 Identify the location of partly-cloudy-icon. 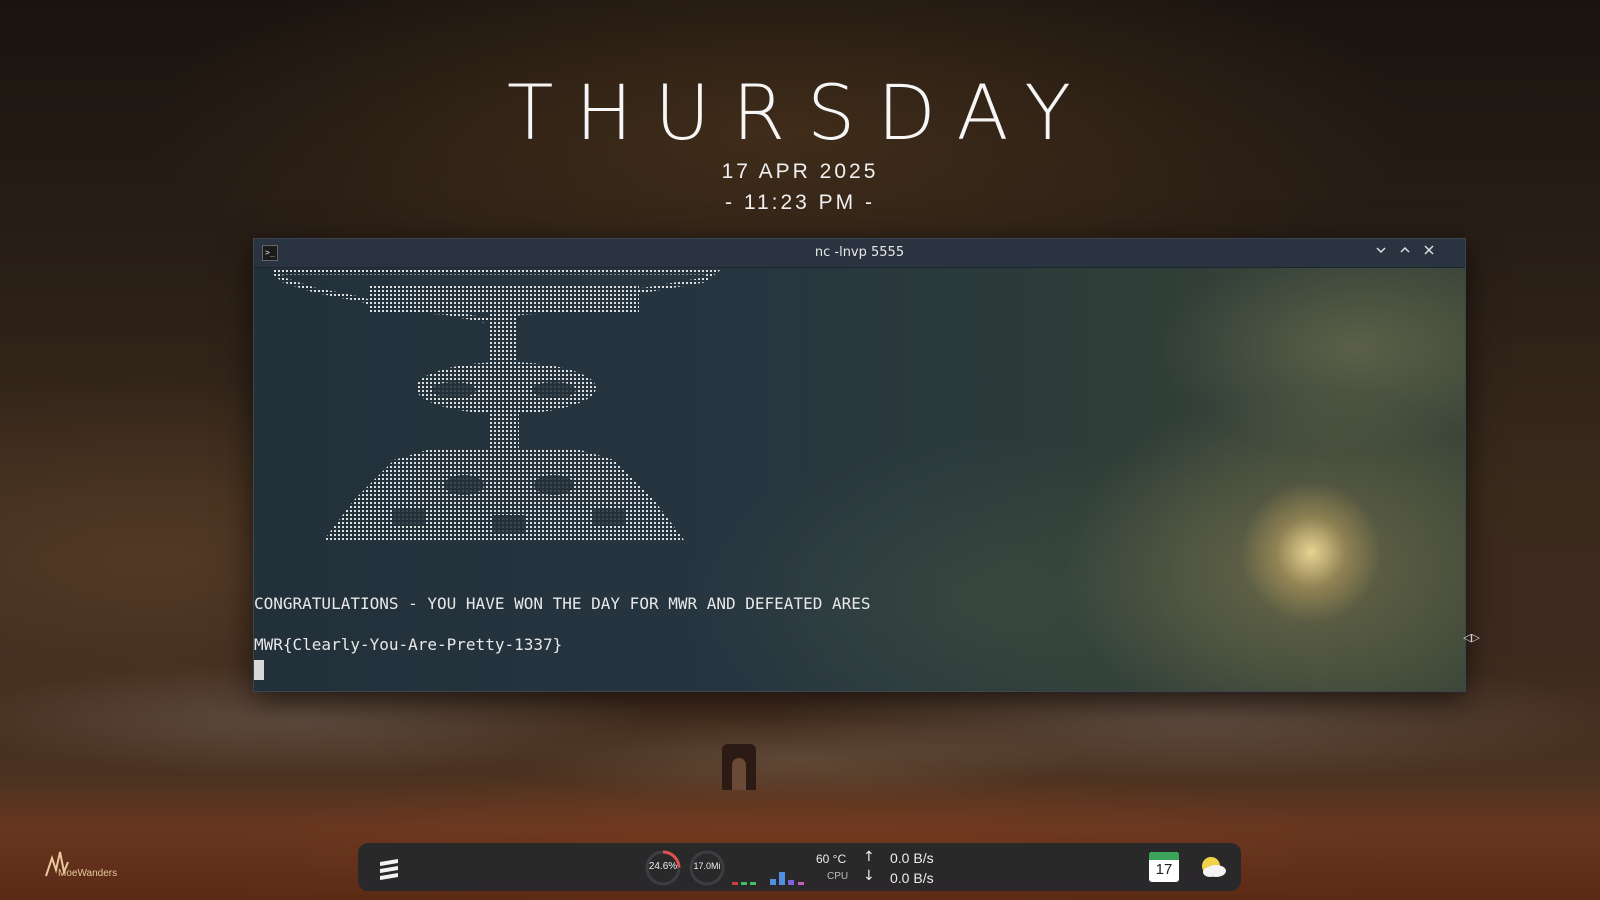
(1214, 867).